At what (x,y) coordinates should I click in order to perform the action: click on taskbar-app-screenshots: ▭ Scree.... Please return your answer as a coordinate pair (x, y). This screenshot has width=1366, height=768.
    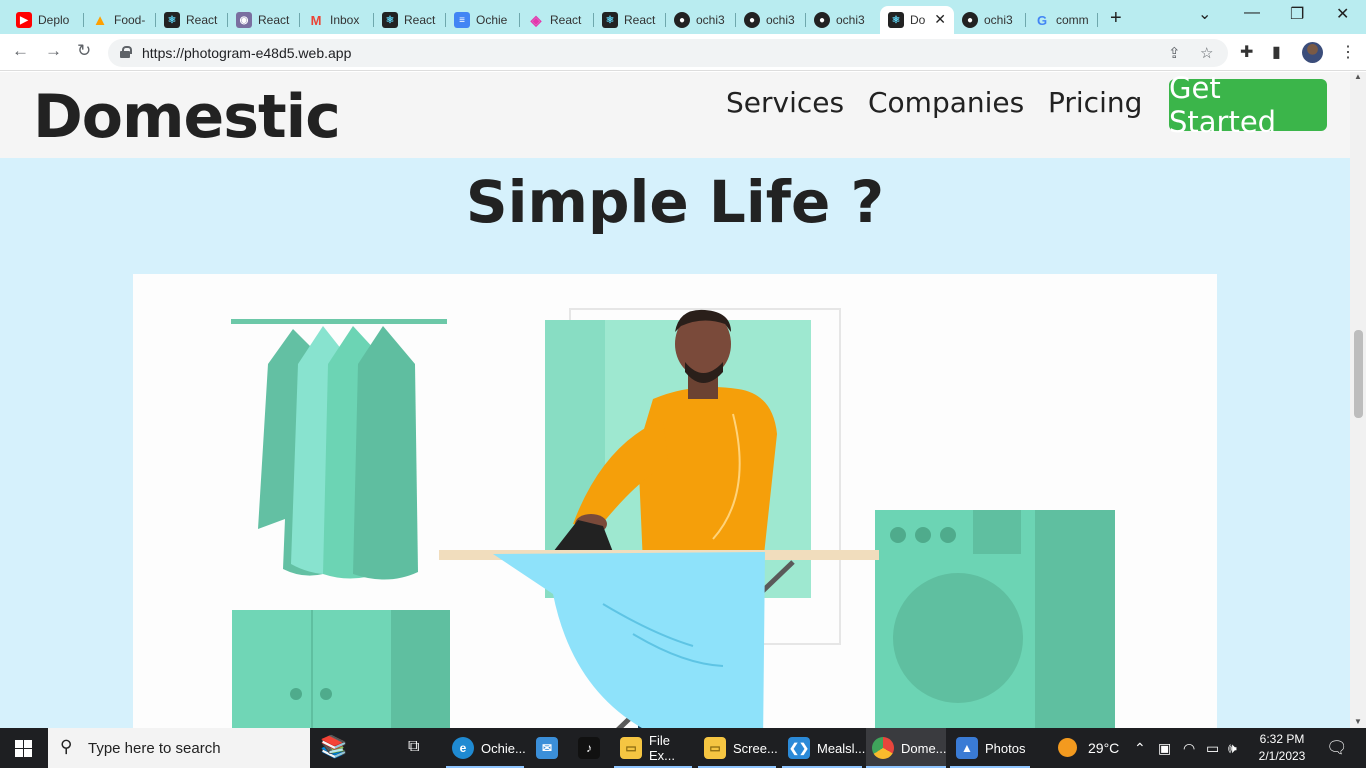
    Looking at the image, I should click on (738, 748).